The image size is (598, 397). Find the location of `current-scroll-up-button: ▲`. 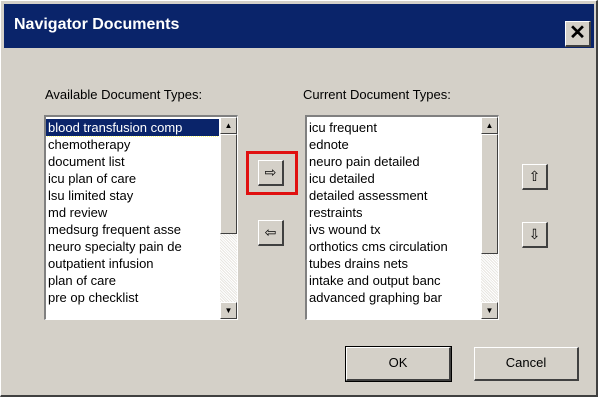

current-scroll-up-button: ▲ is located at coordinates (489, 125).